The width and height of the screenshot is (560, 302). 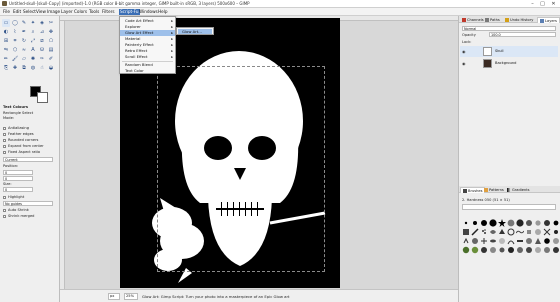 What do you see at coordinates (532, 4) in the screenshot?
I see `minimize-button: –` at bounding box center [532, 4].